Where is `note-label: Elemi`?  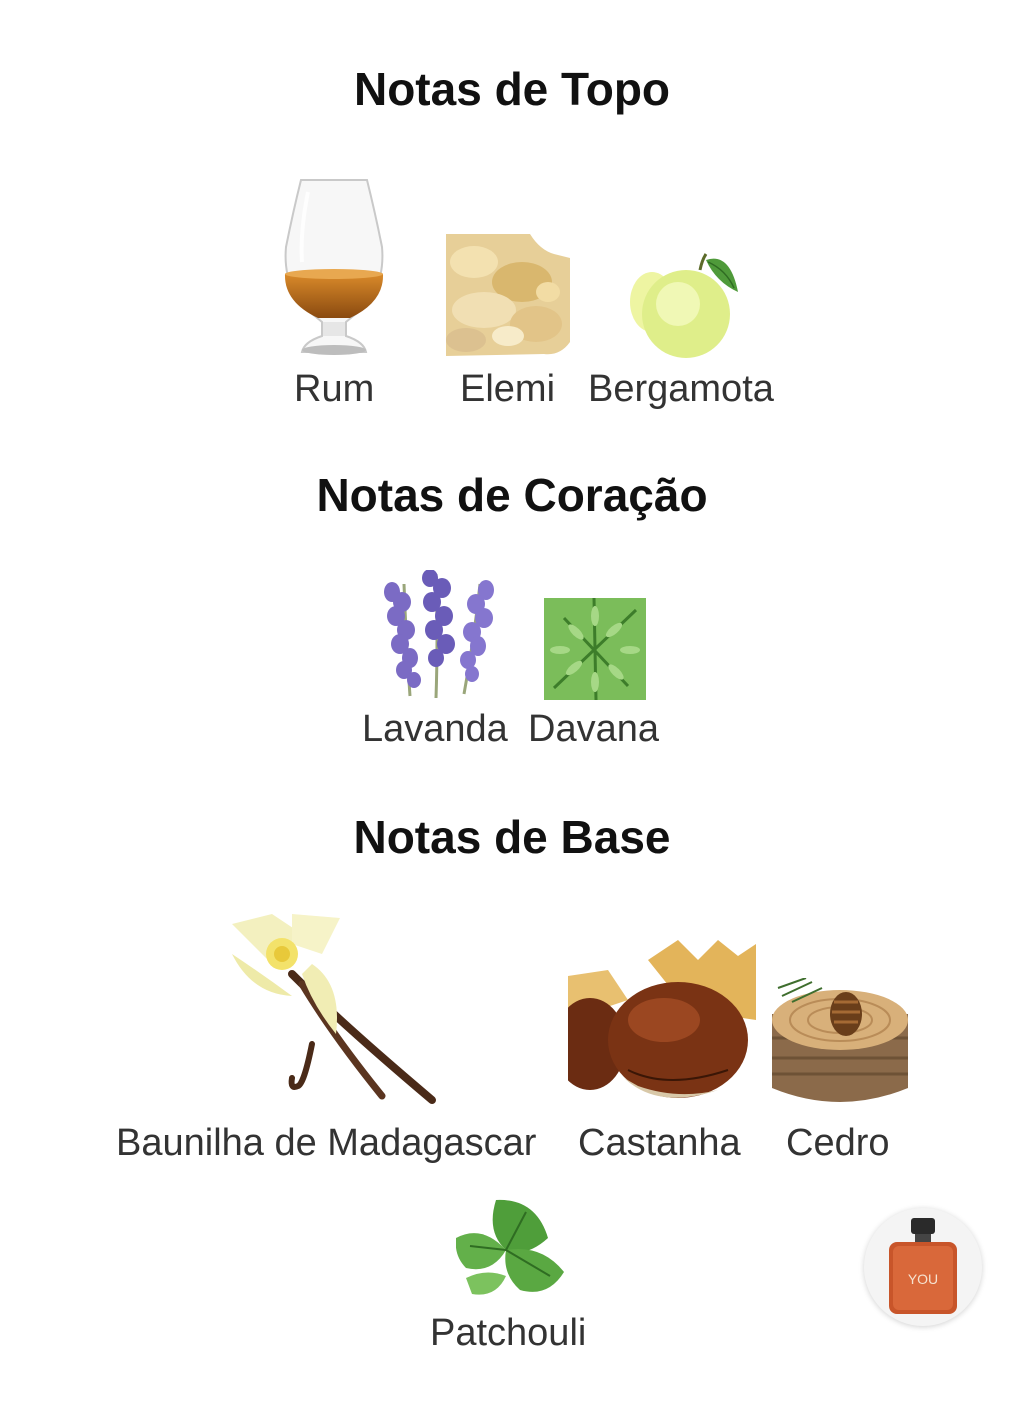
note-label: Elemi is located at coordinates (508, 389).